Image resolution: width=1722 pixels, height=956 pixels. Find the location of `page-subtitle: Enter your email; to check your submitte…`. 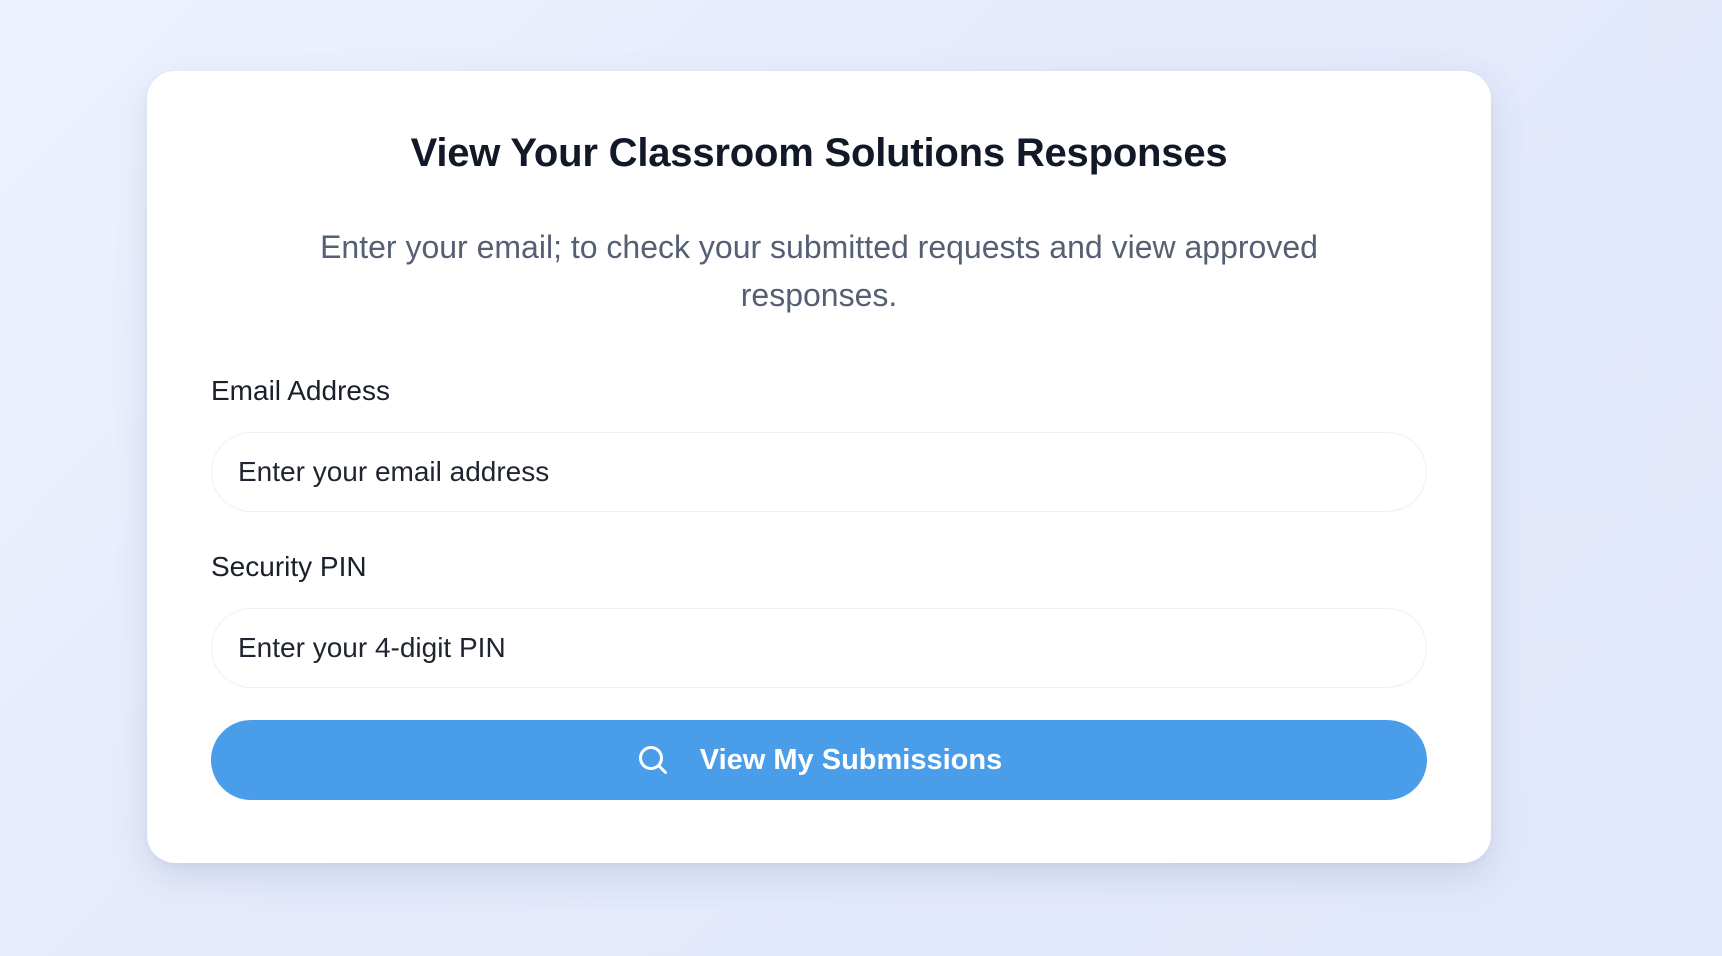

page-subtitle: Enter your email; to check your submitte… is located at coordinates (819, 271).